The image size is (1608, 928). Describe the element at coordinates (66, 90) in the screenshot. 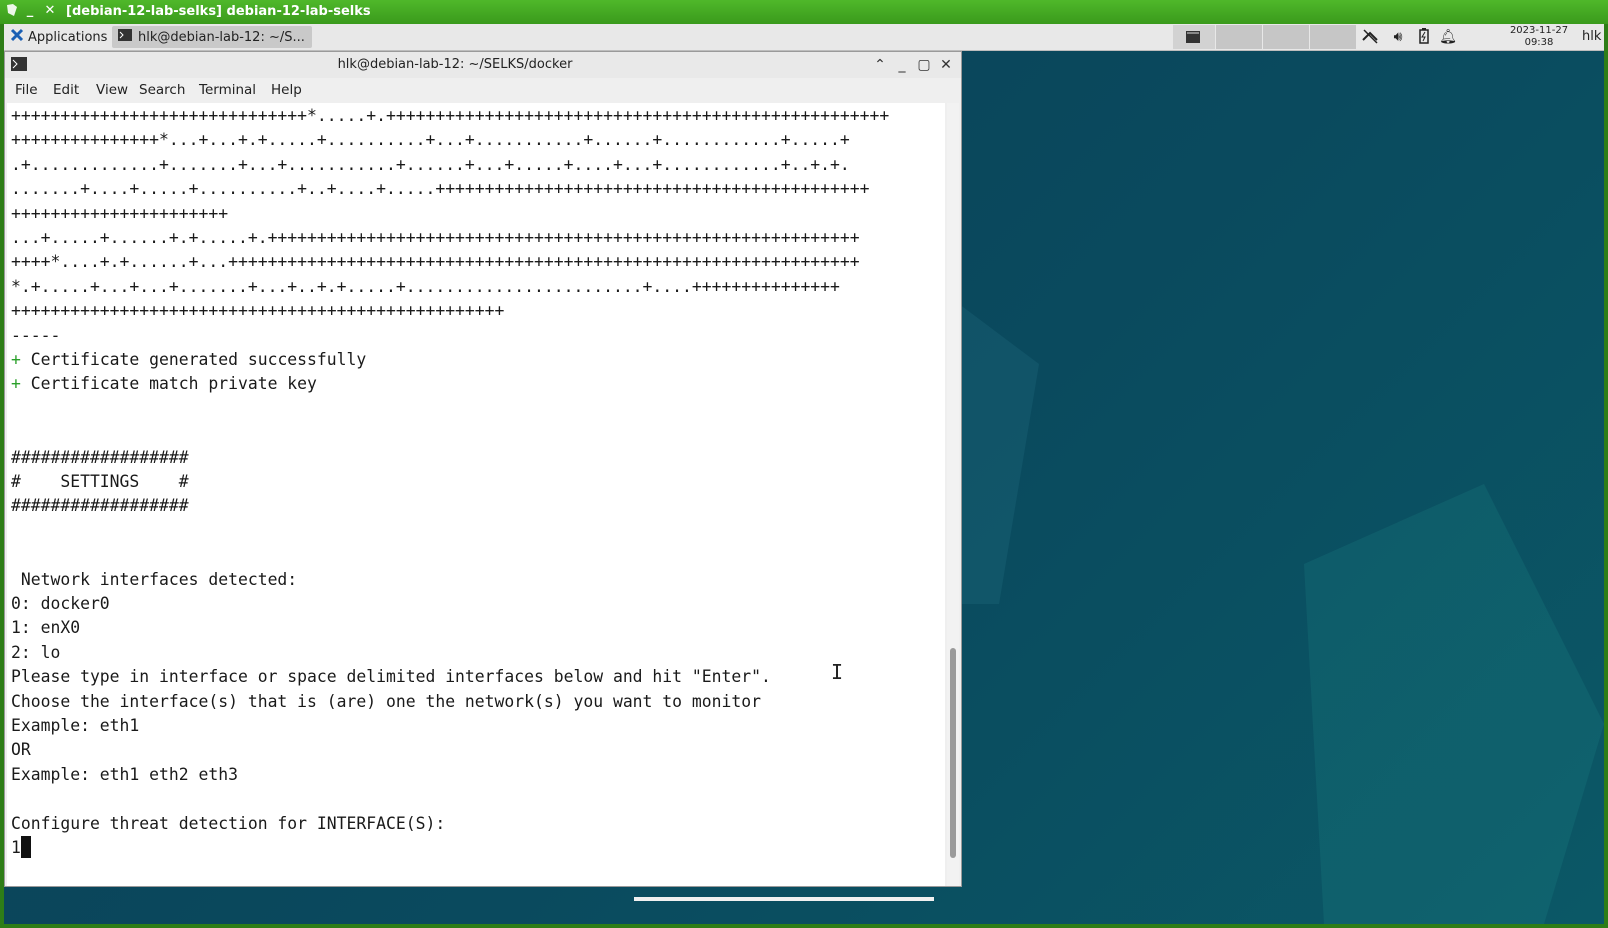

I see `menu-edit: Edit` at that location.